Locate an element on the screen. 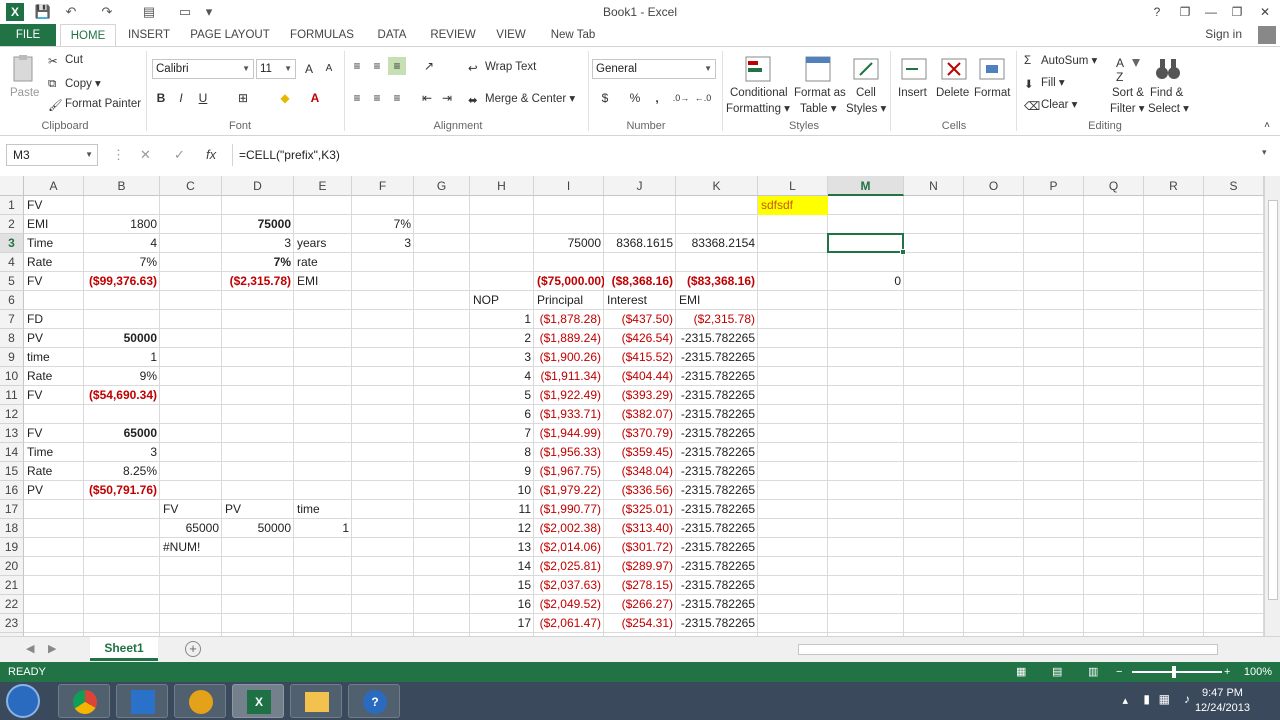 This screenshot has width=1280, height=720. cell-f2: 7% is located at coordinates (383, 224).